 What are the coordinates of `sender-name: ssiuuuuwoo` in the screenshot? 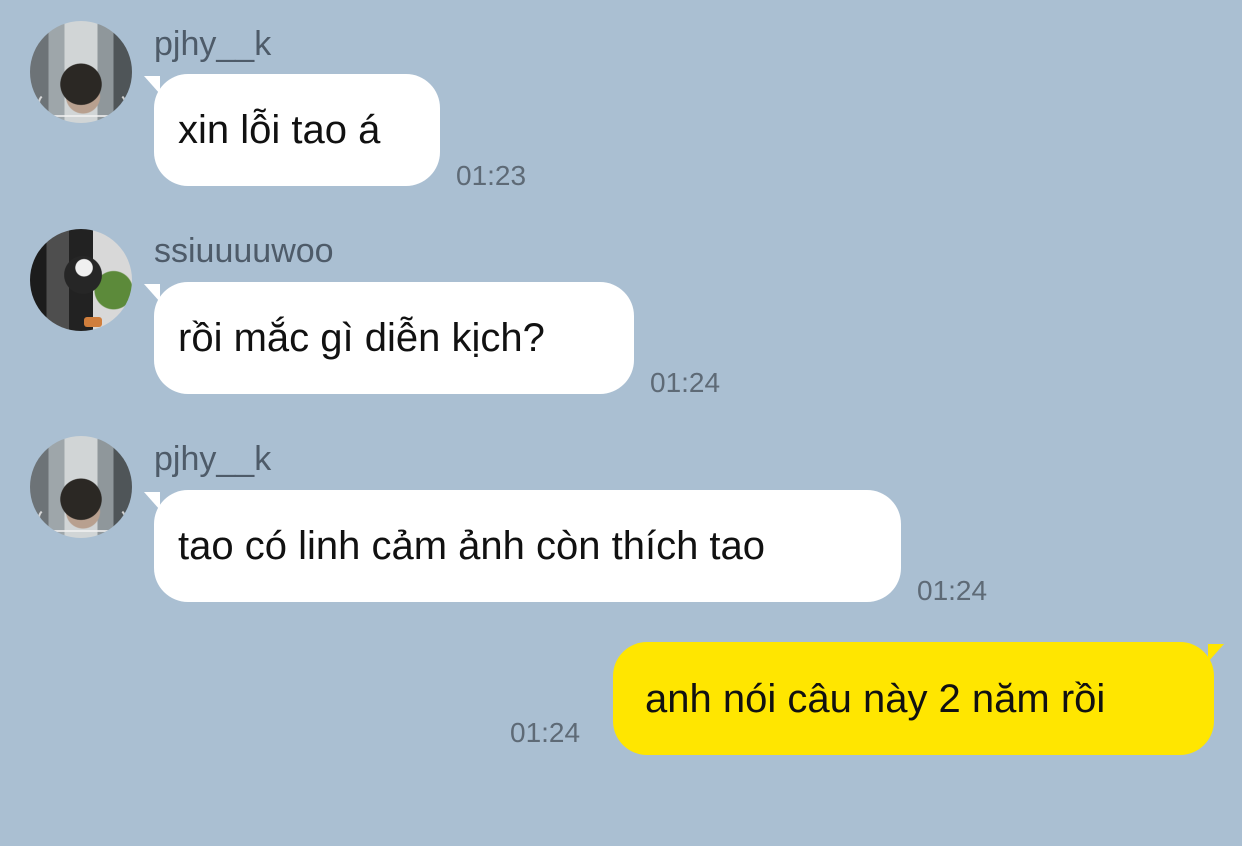 It's located at (244, 251).